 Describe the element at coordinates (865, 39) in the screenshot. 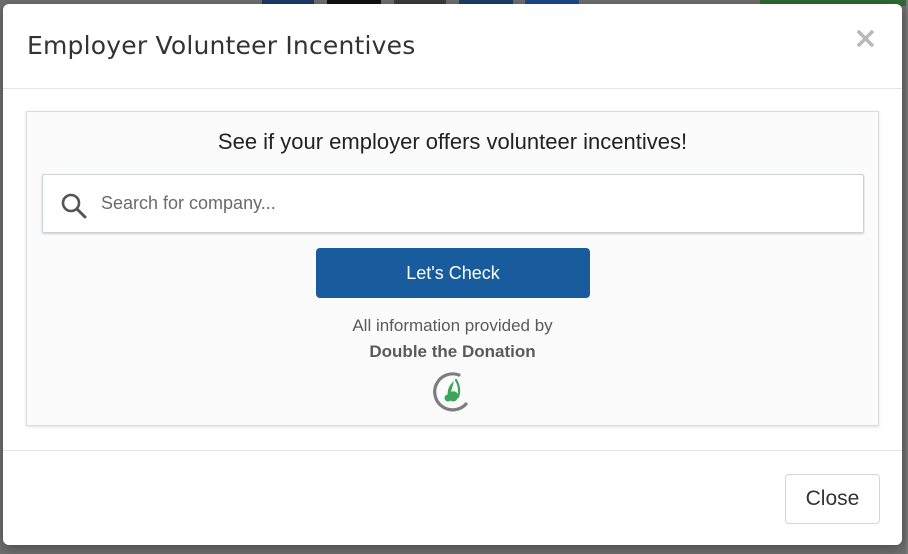

I see `close-x-icon: ×` at that location.